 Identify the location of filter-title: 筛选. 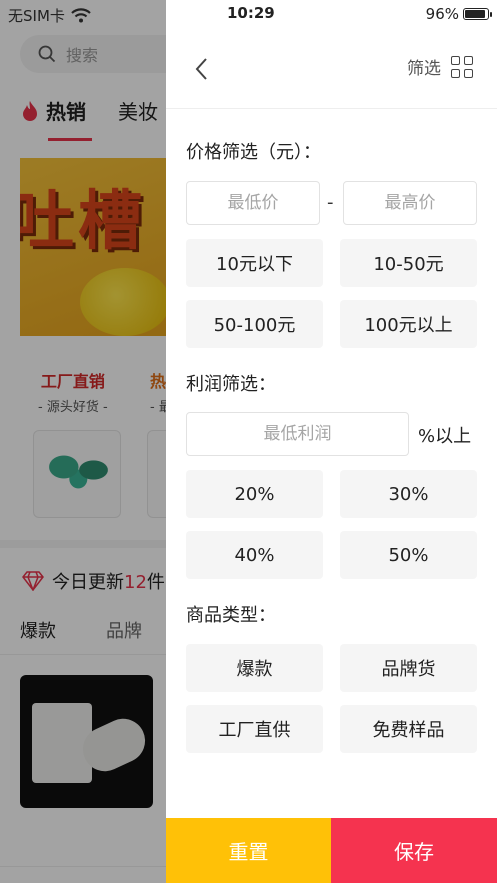
(440, 66).